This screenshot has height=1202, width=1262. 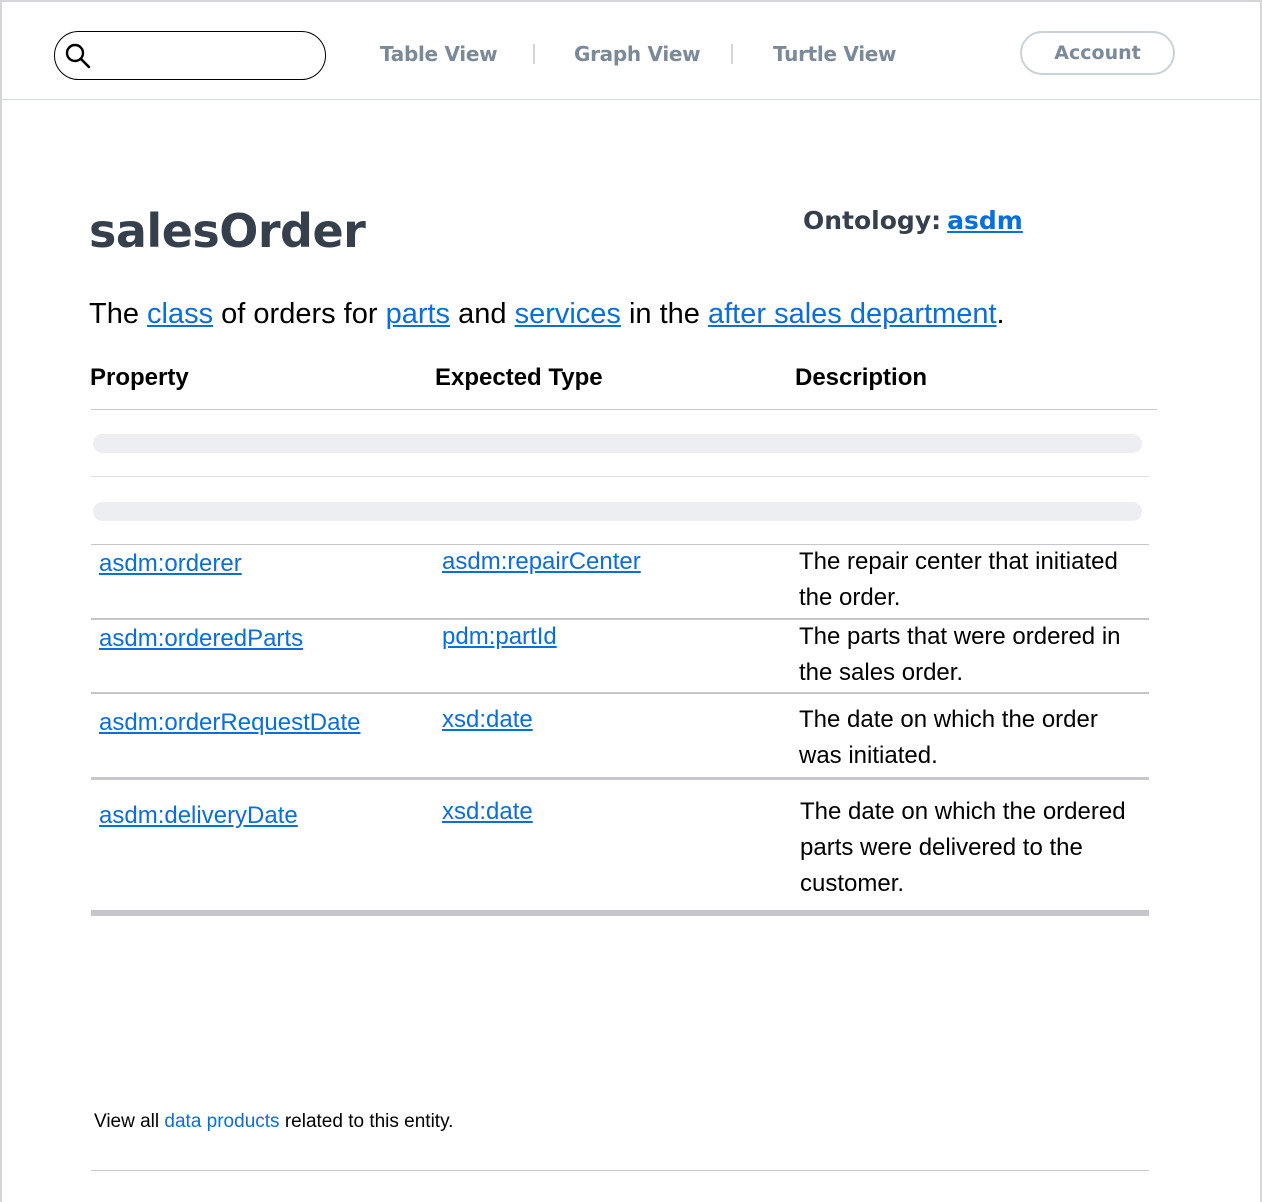 What do you see at coordinates (664, 314) in the screenshot?
I see `description-text: in the` at bounding box center [664, 314].